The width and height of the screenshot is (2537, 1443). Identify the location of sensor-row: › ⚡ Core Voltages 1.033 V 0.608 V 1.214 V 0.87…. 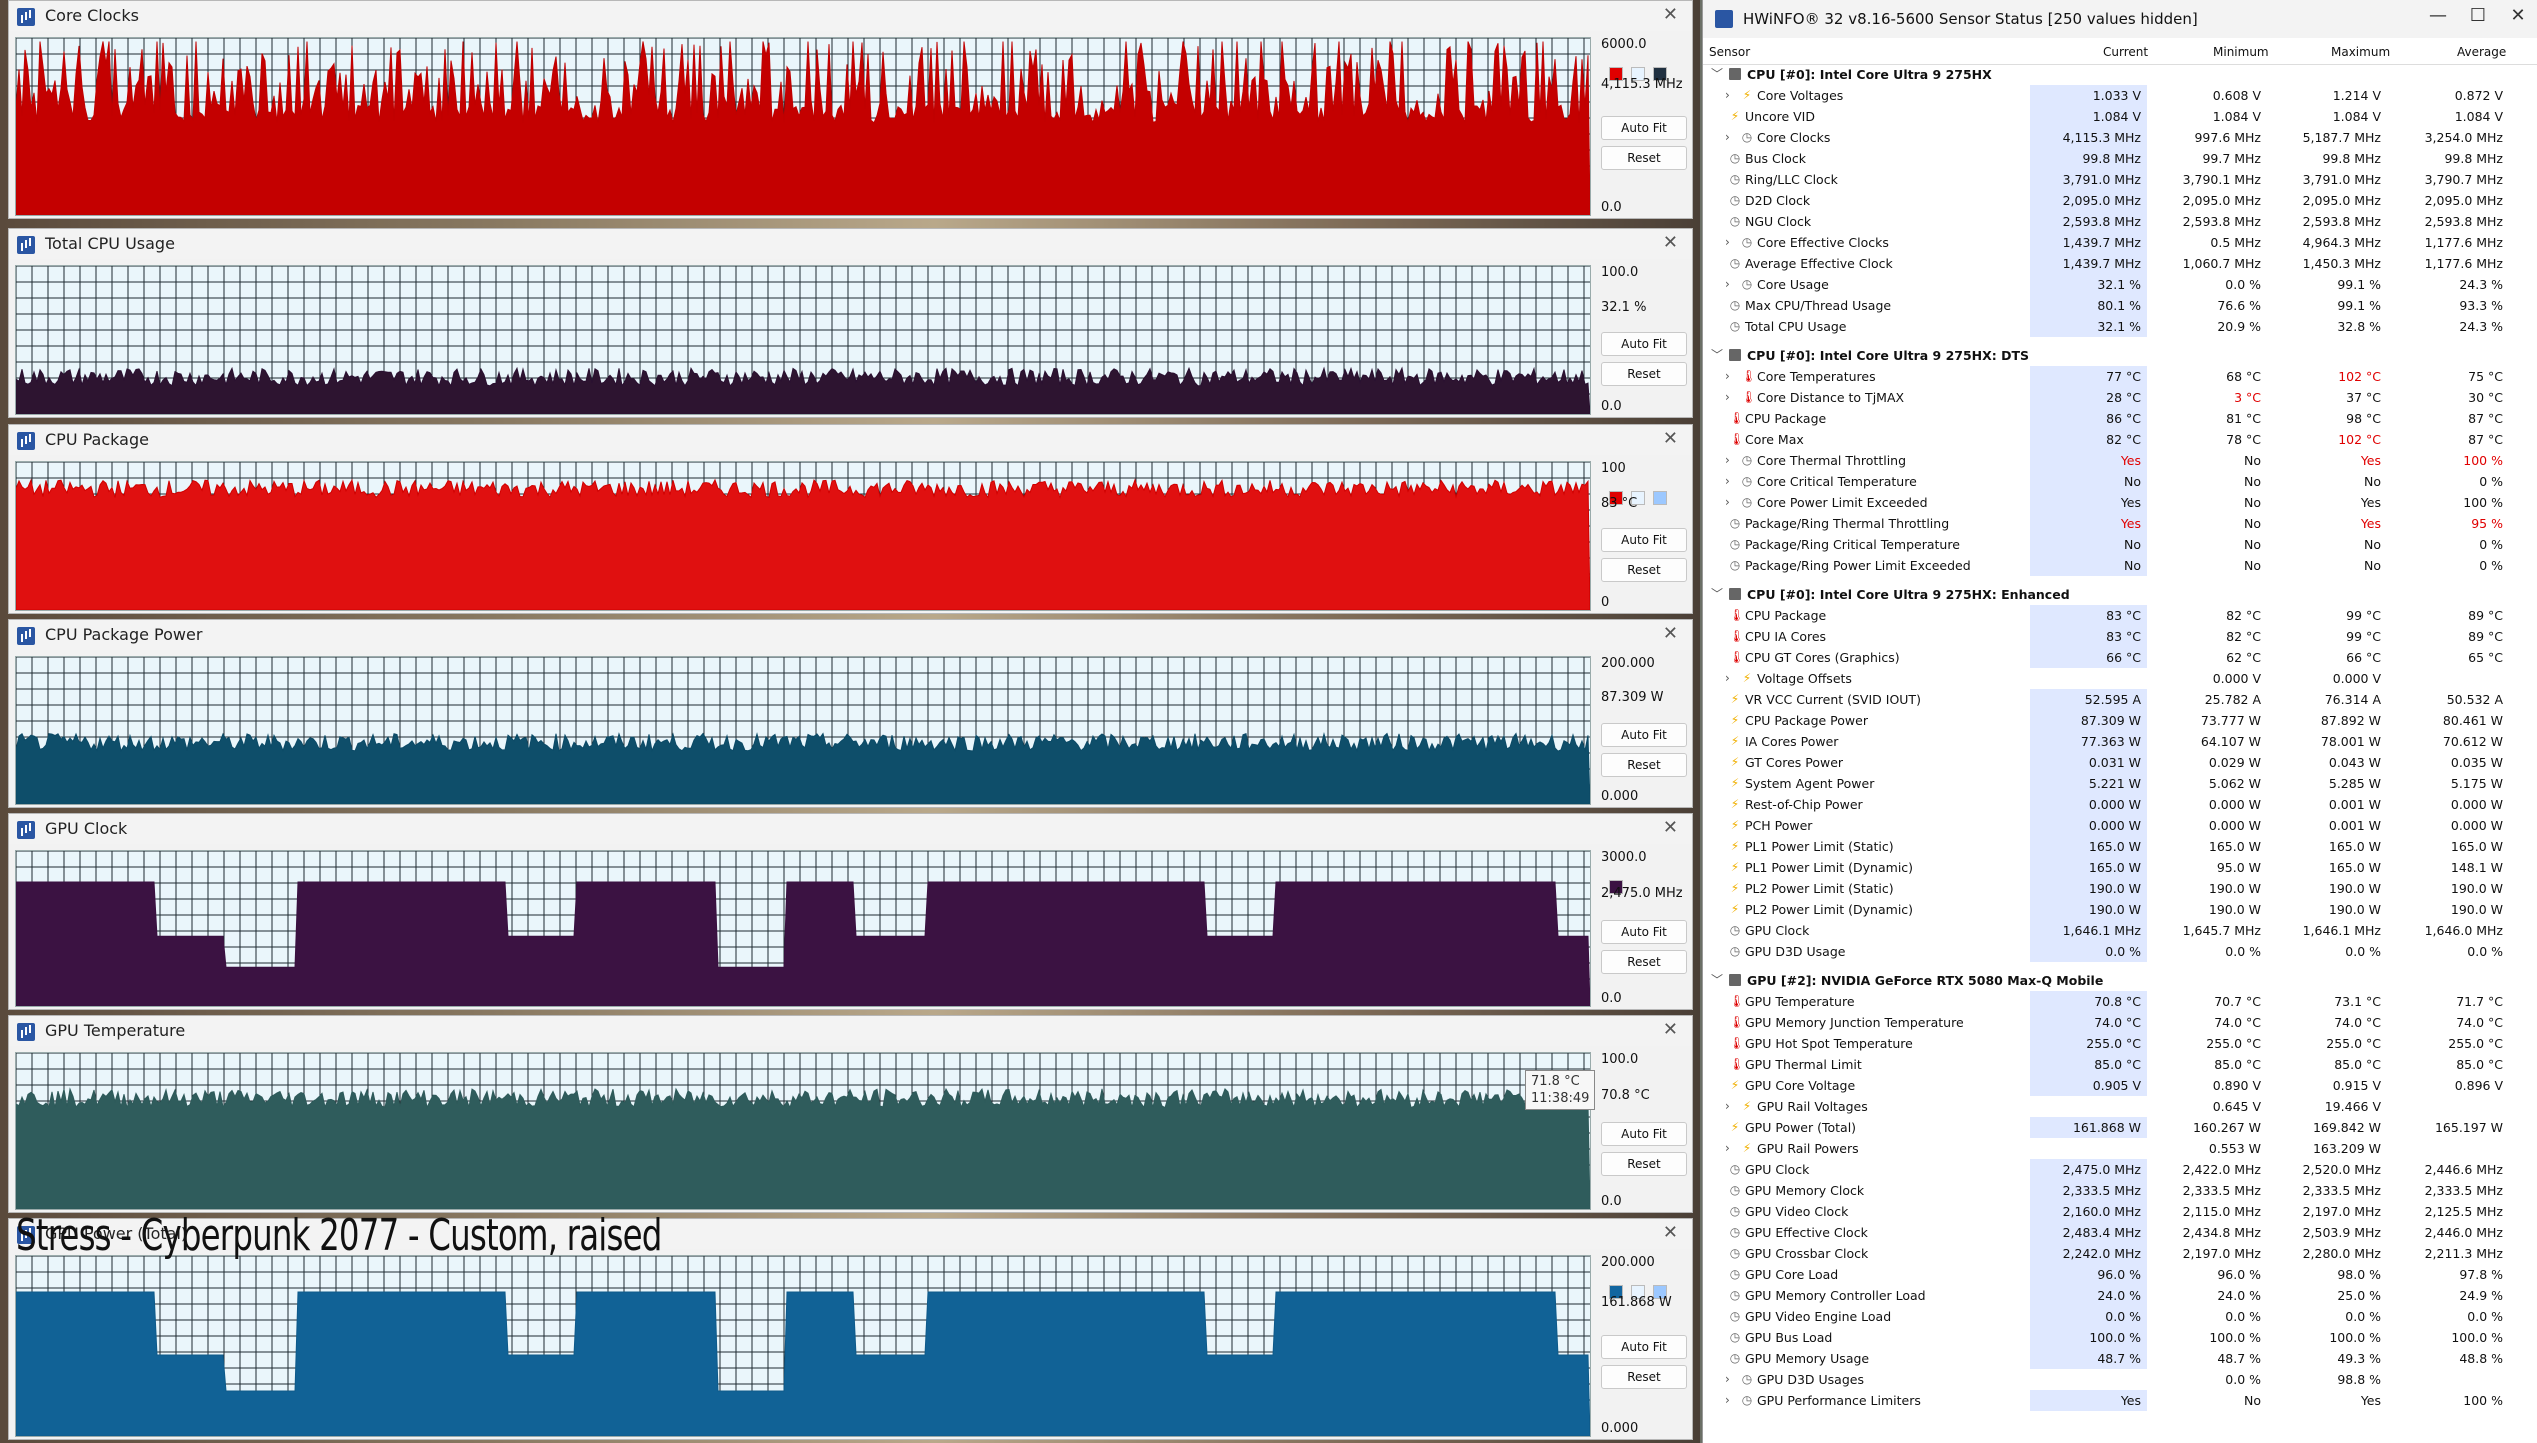
(2120, 95).